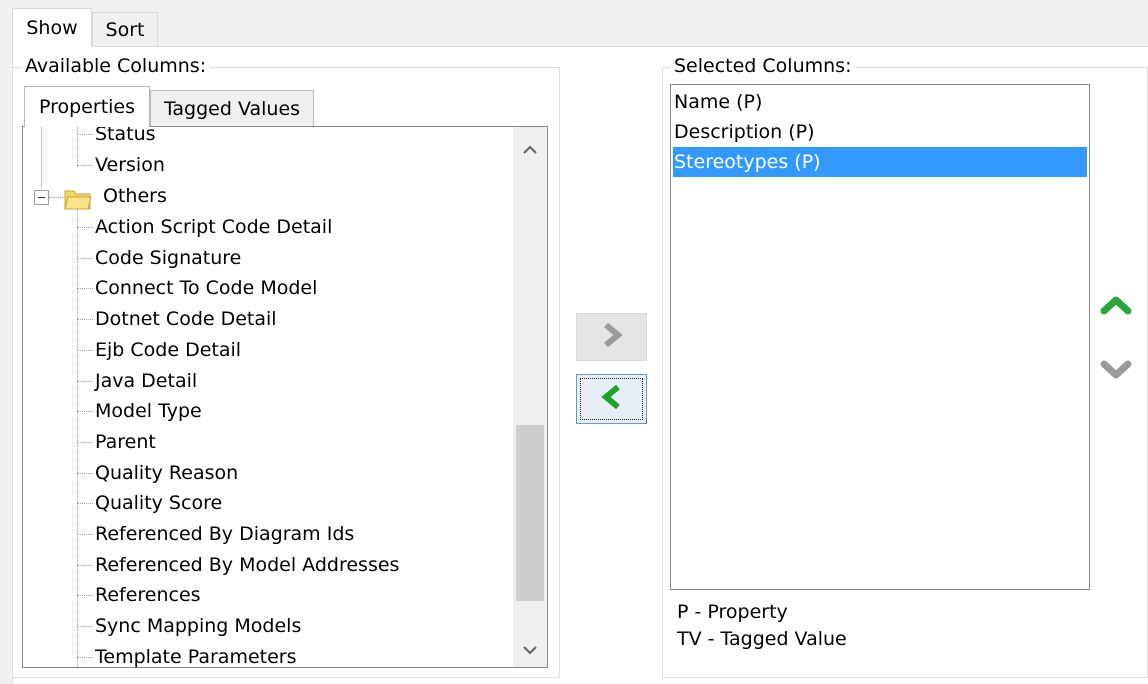 The height and width of the screenshot is (684, 1148). What do you see at coordinates (247, 565) in the screenshot?
I see `tree-item: Referenced By Model Addresses` at bounding box center [247, 565].